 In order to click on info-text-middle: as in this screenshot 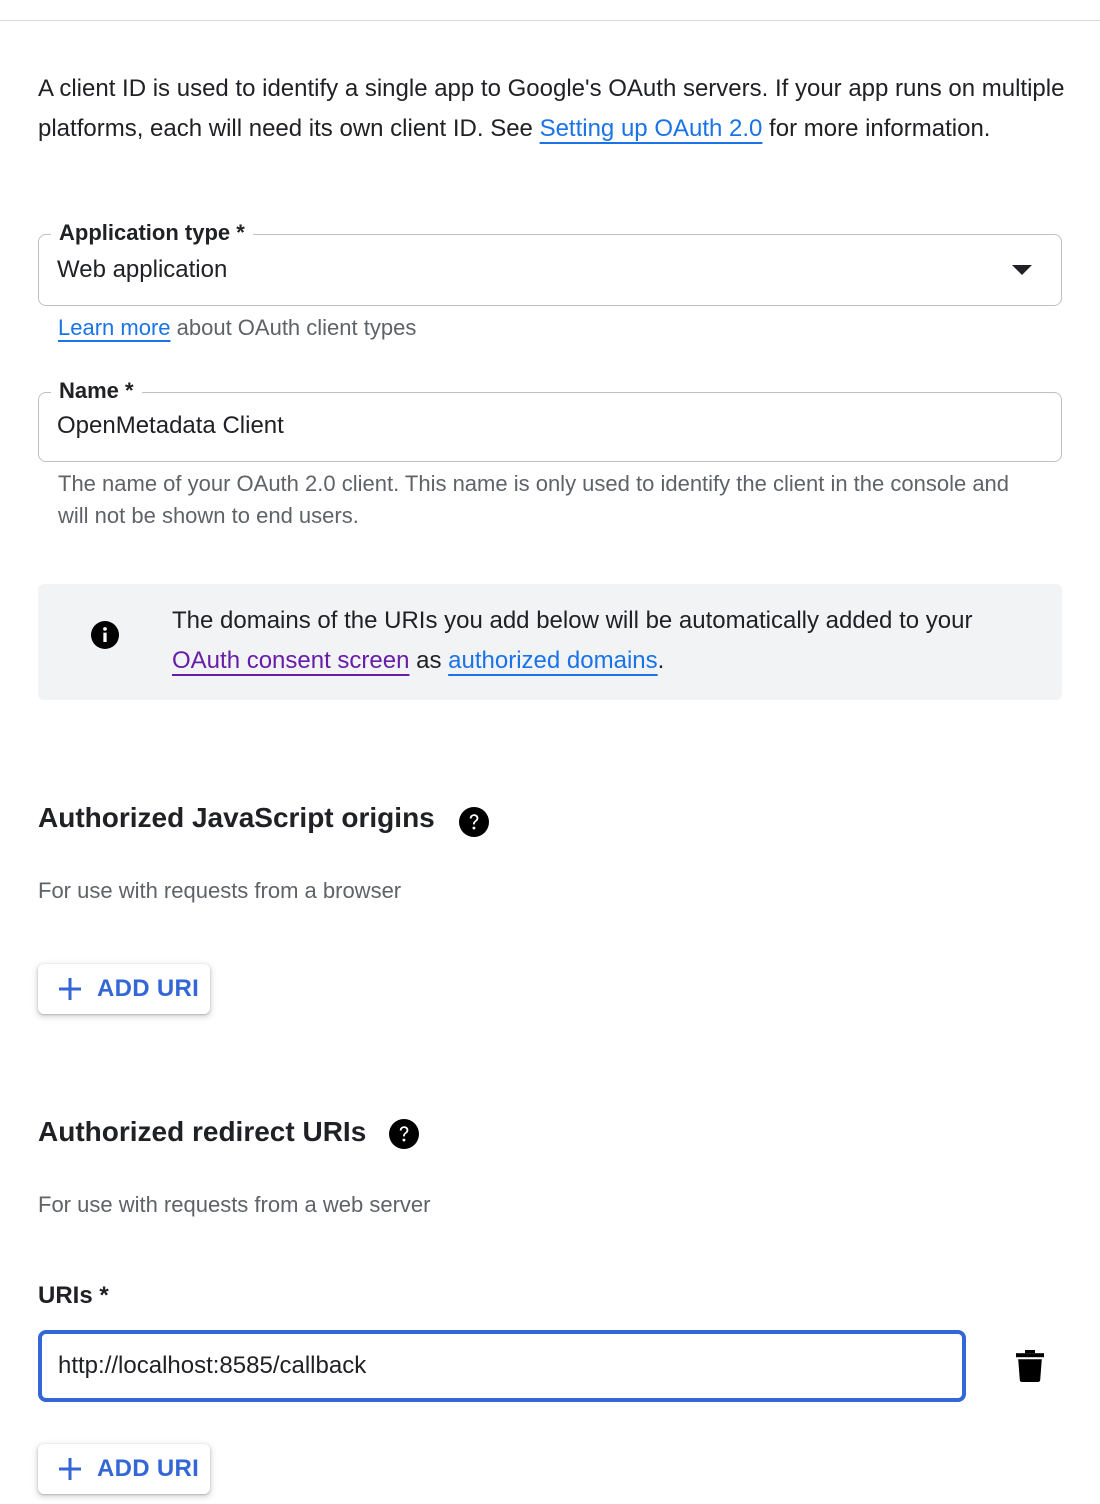, I will do `click(429, 660)`.